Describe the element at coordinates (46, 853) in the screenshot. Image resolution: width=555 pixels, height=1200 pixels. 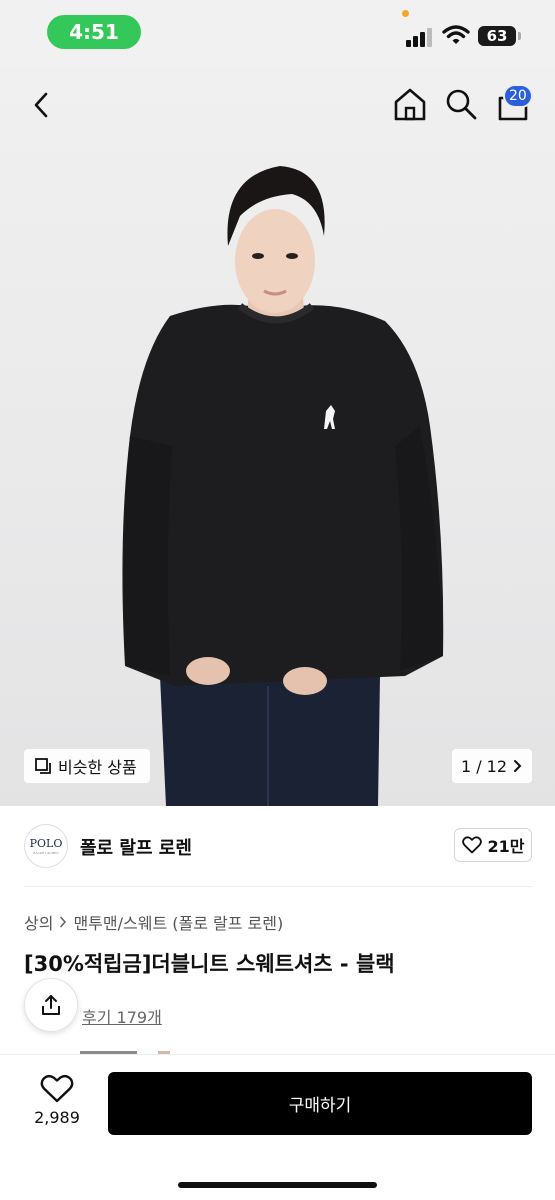
I see `brand-logo-subtext: RALPH LAUREN` at that location.